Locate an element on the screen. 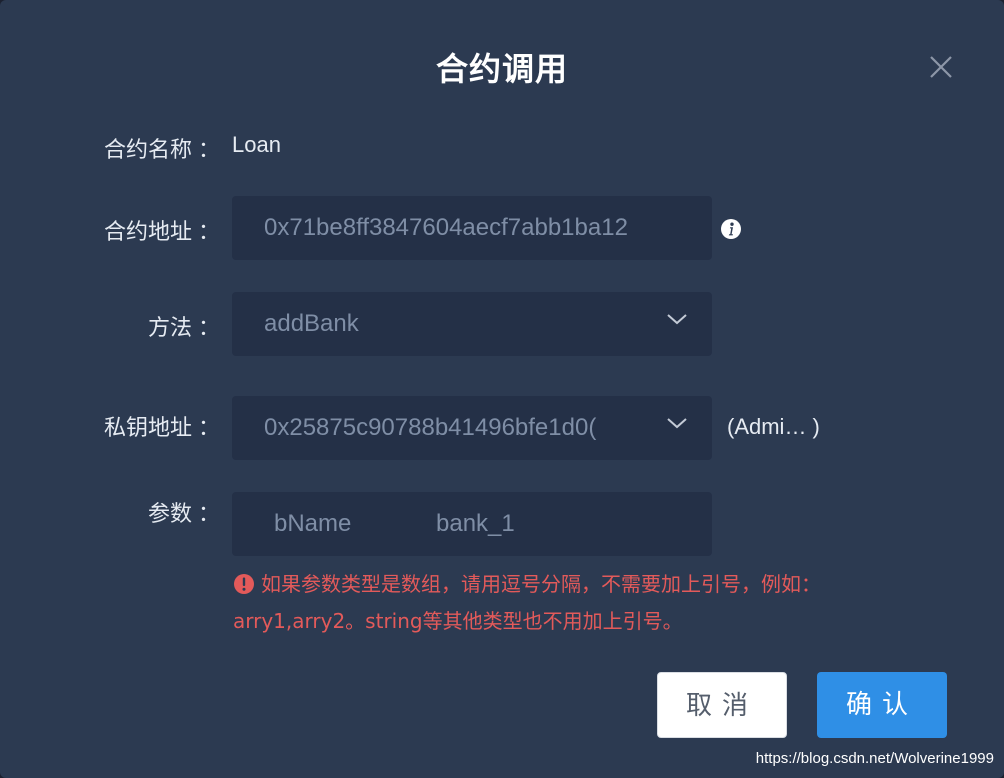  private-key-address-value: 0x25875c90788b41496bfe1d0( is located at coordinates (430, 427).